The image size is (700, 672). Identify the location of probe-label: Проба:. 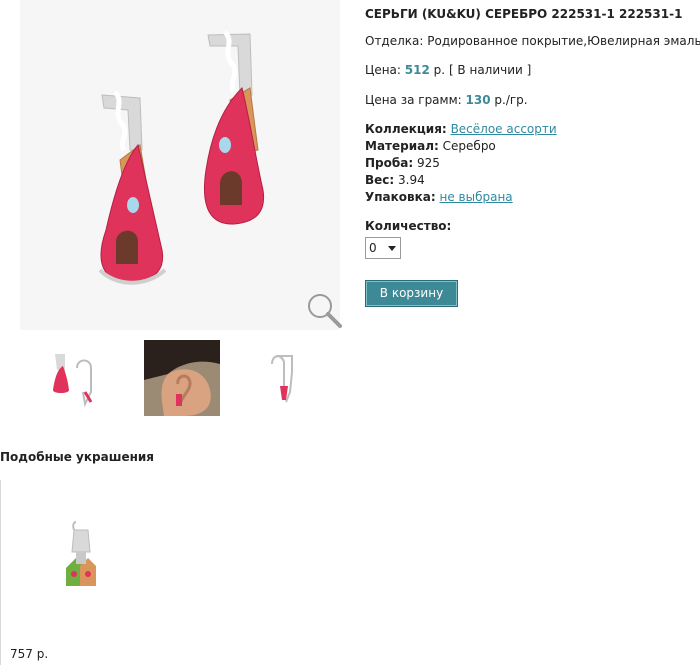
(389, 163).